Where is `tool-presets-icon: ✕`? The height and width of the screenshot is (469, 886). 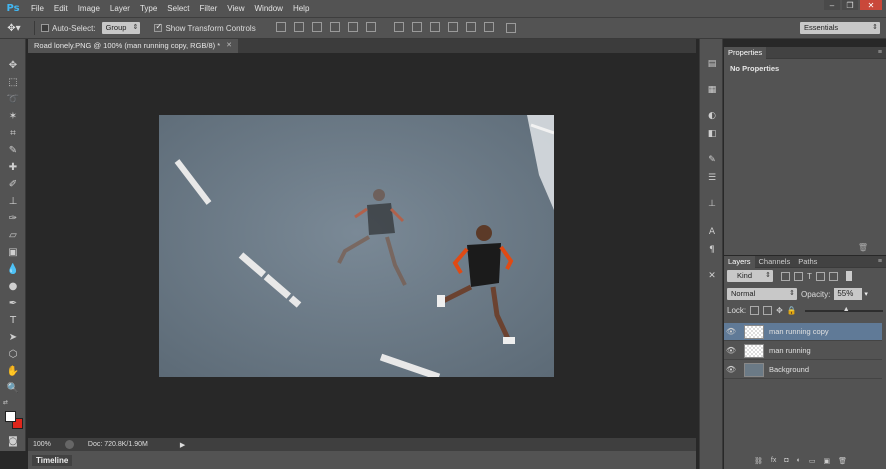 tool-presets-icon: ✕ is located at coordinates (712, 275).